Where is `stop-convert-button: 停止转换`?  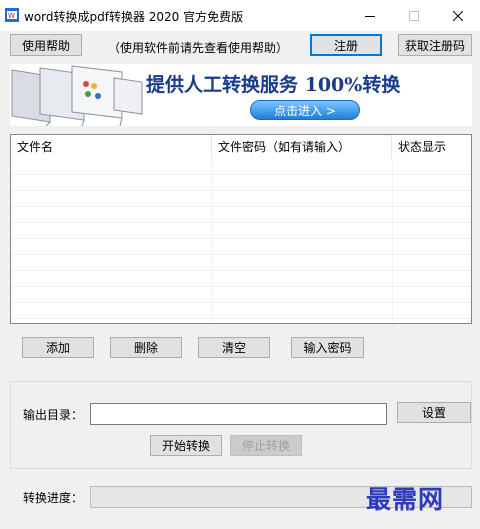 stop-convert-button: 停止转换 is located at coordinates (266, 445).